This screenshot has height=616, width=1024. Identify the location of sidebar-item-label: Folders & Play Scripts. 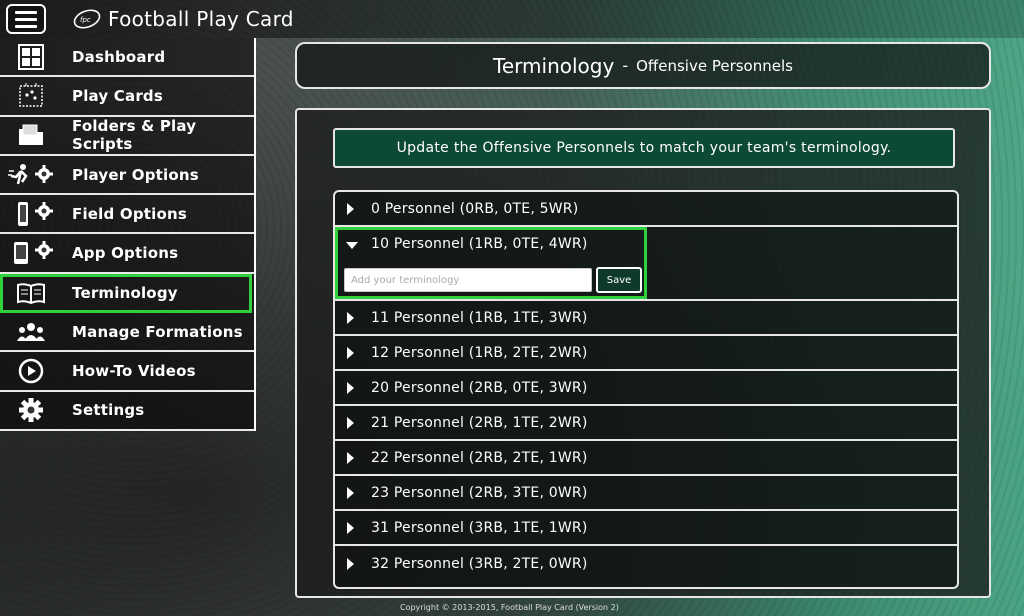
(134, 135).